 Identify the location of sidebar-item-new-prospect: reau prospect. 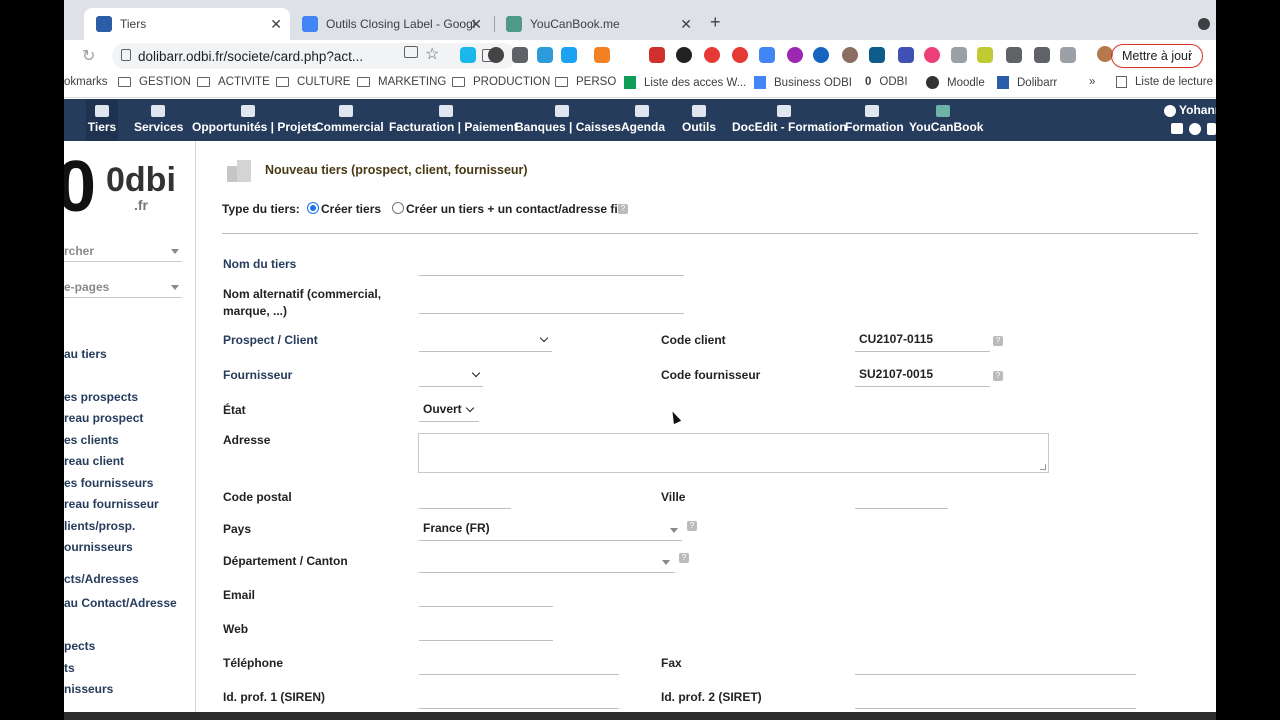
(103, 418).